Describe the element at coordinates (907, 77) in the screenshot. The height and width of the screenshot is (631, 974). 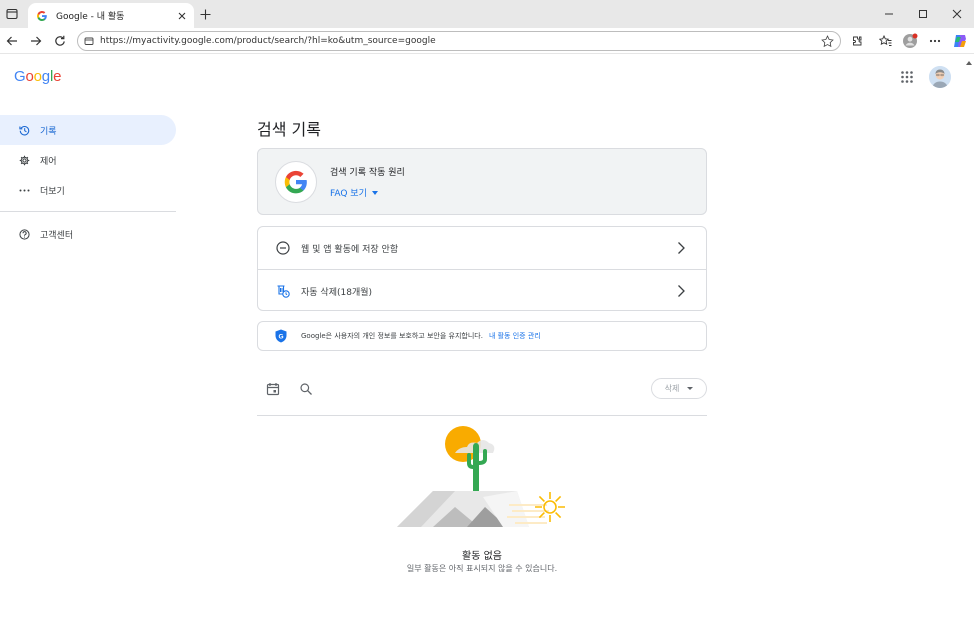
I see `google-apps-icon` at that location.